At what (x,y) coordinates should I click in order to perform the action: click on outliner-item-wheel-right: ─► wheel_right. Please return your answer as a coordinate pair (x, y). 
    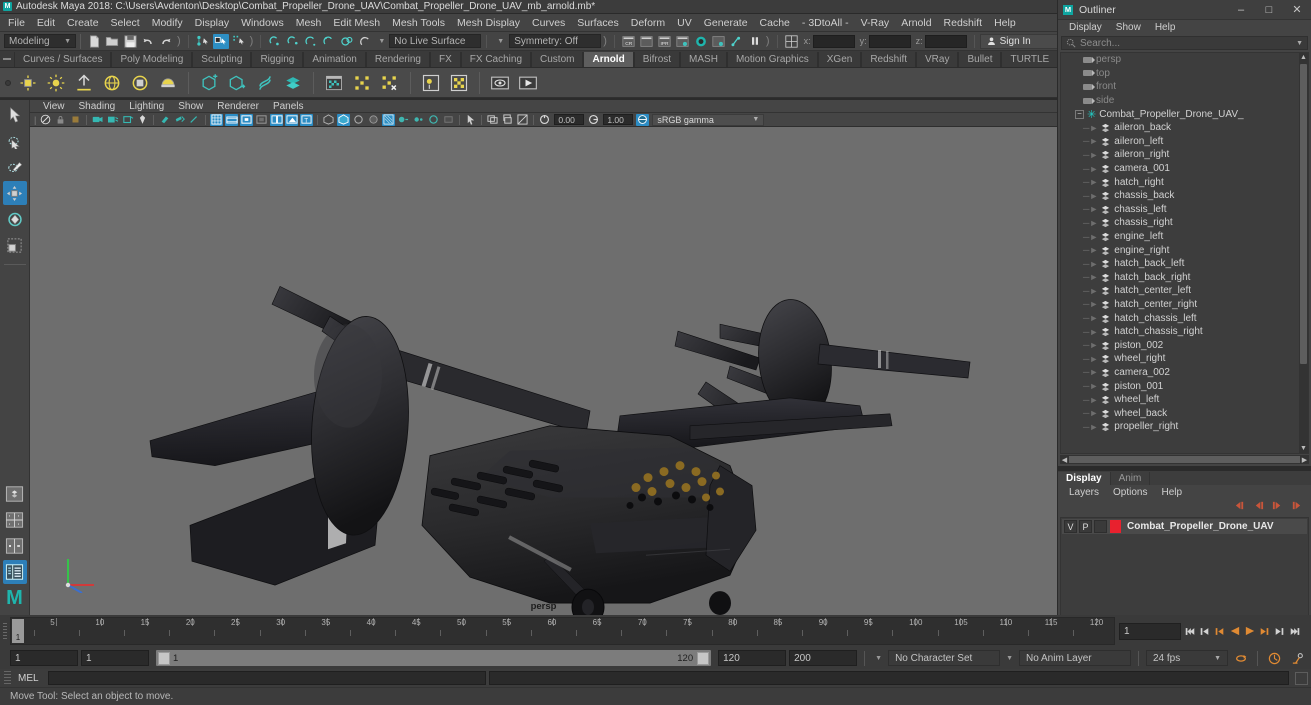
    Looking at the image, I should click on (1184, 359).